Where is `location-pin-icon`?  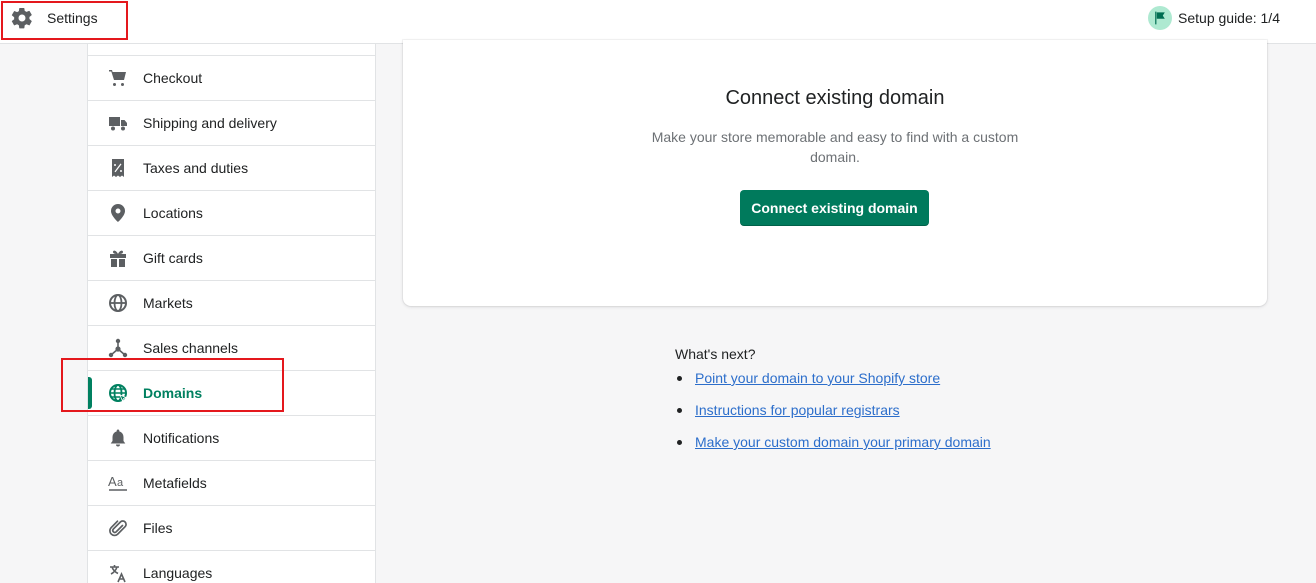 location-pin-icon is located at coordinates (118, 213).